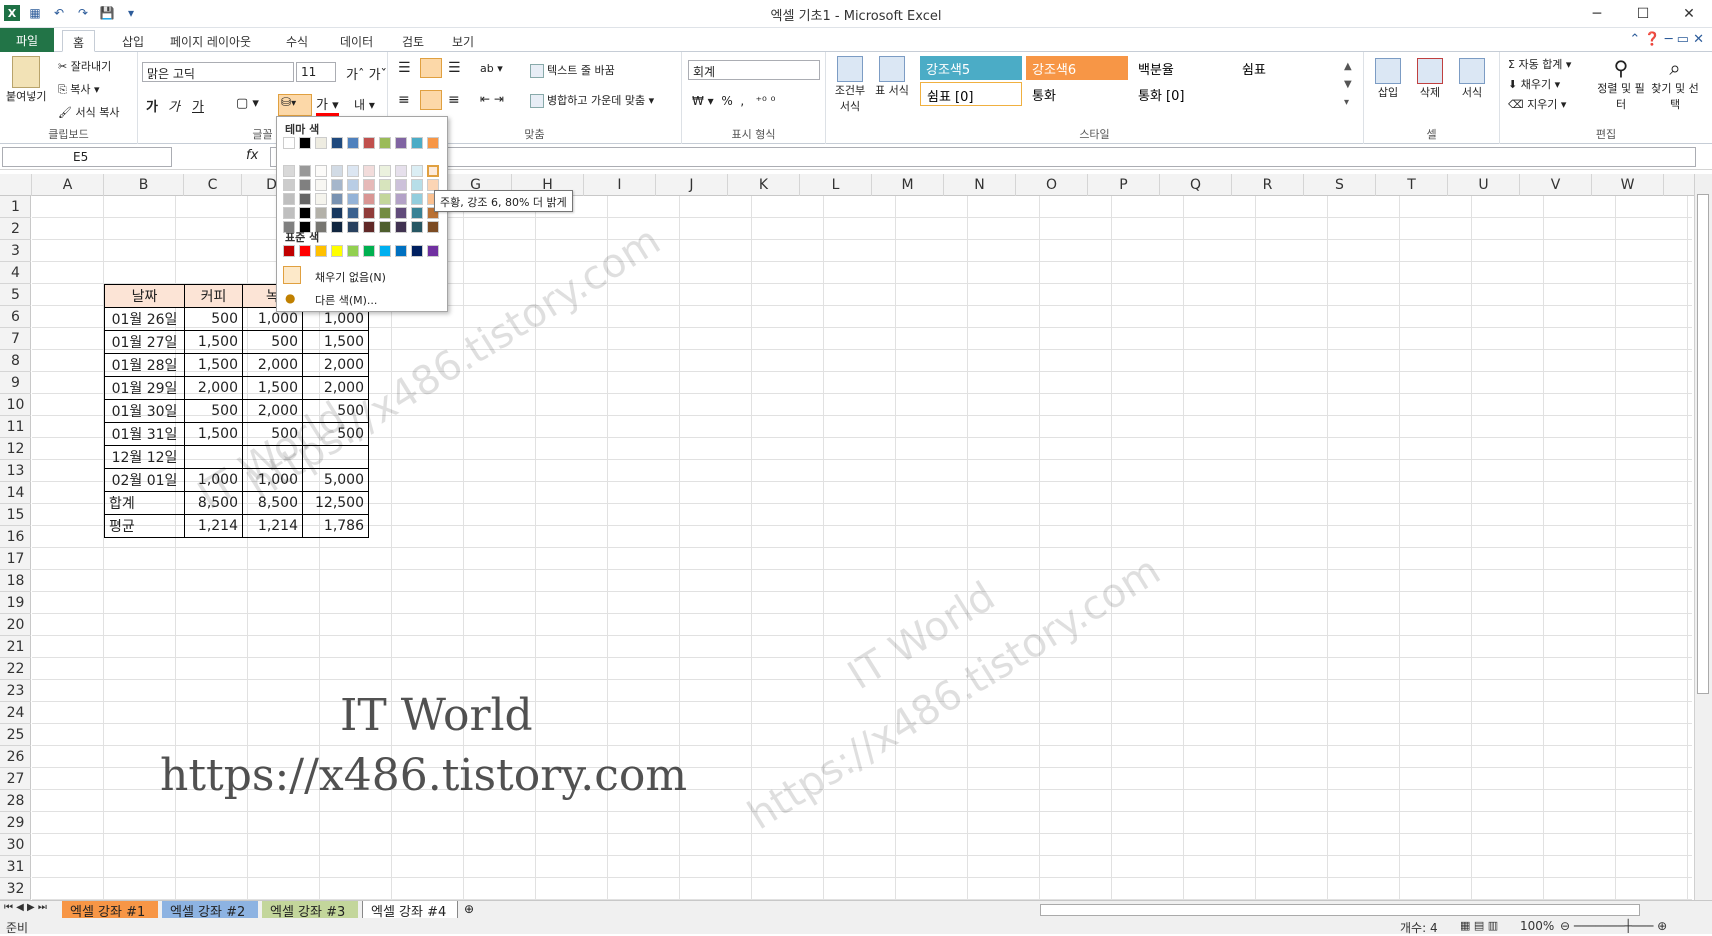 This screenshot has width=1712, height=936. I want to click on top-align-icon: ☰, so click(404, 68).